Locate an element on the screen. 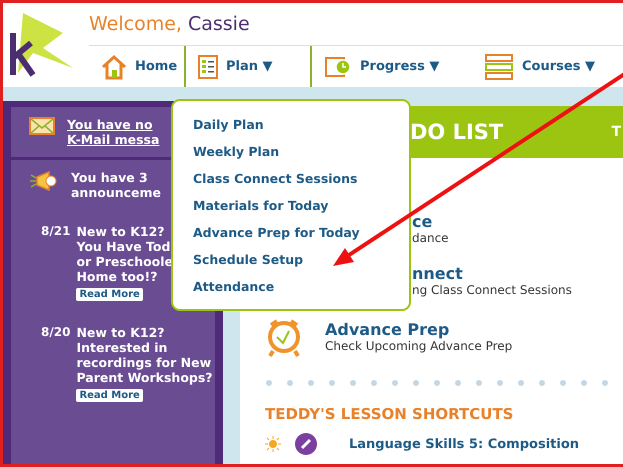 This screenshot has height=467, width=623. todo-item-title: nnect is located at coordinates (492, 273).